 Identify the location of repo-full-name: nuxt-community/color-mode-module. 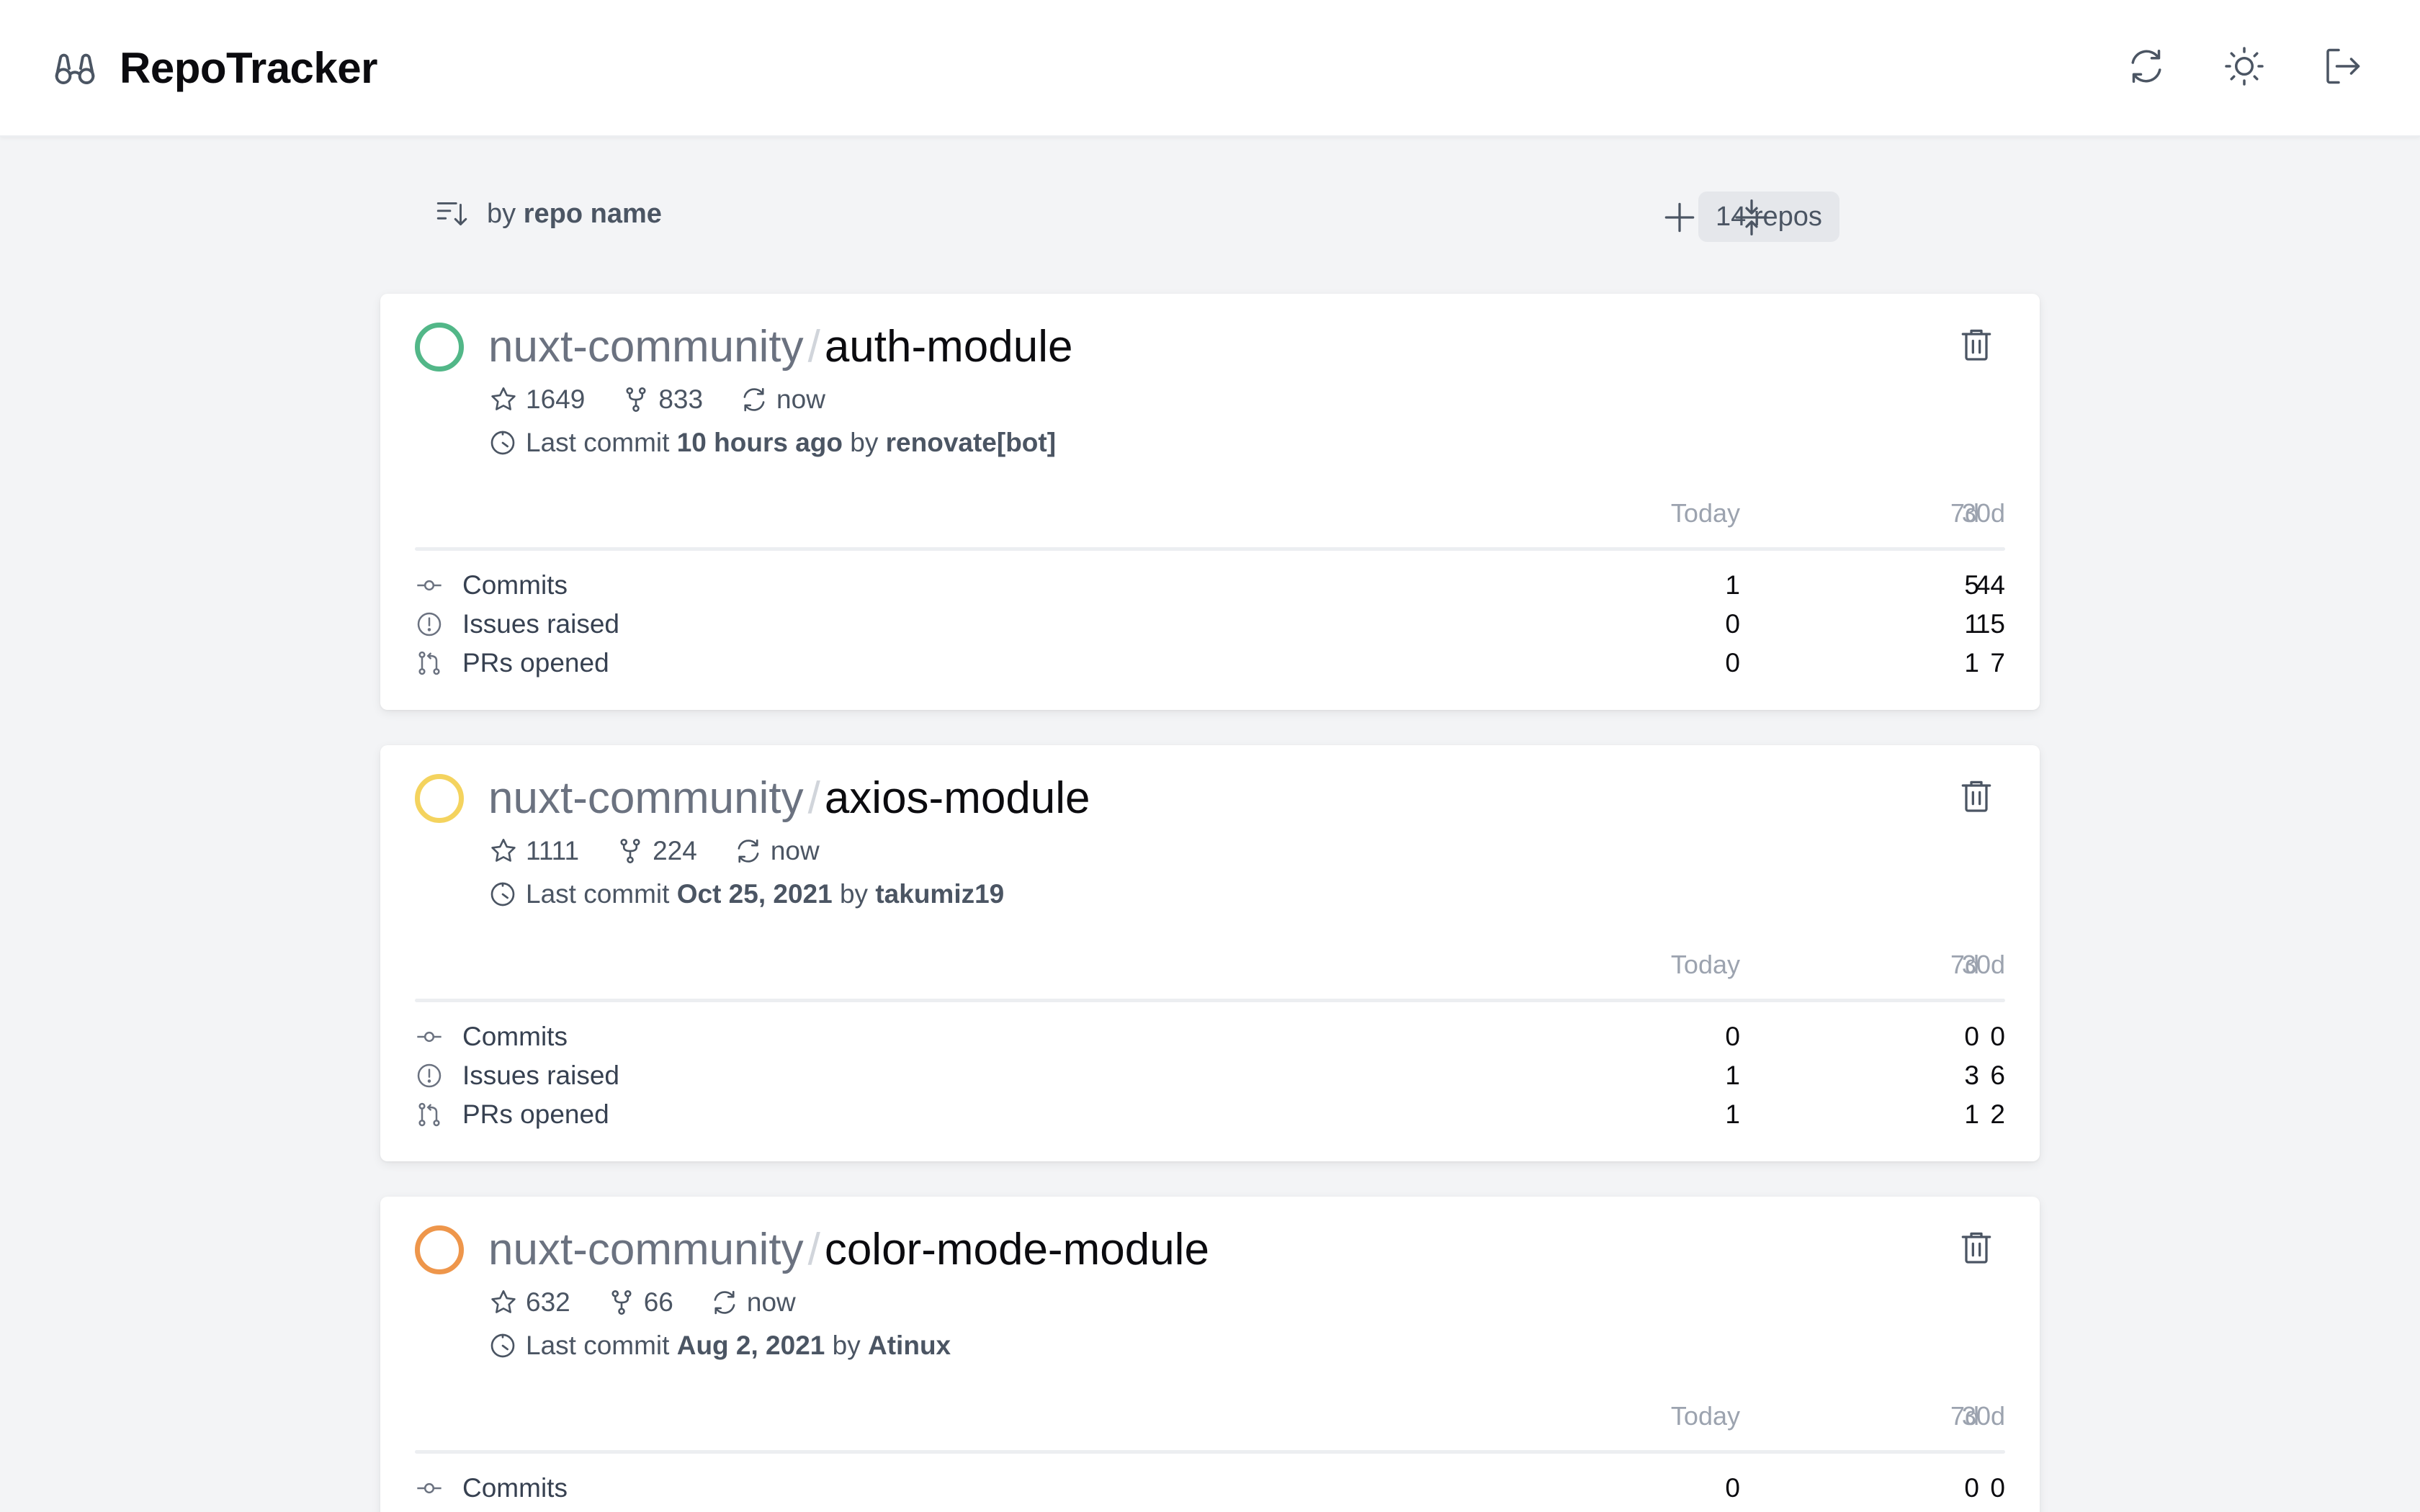
(848, 1250).